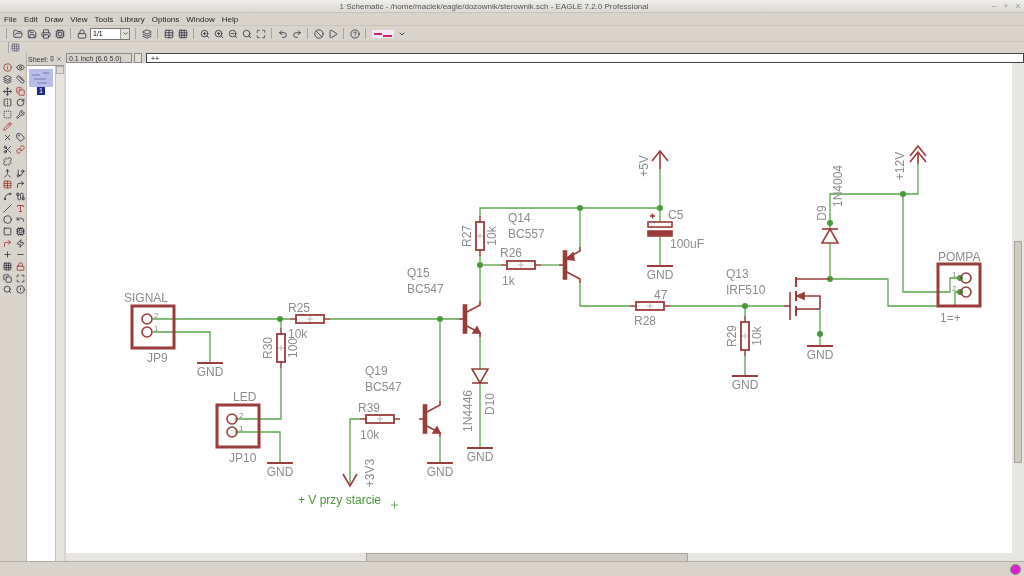  Describe the element at coordinates (7, 220) in the screenshot. I see `circle-icon` at that location.